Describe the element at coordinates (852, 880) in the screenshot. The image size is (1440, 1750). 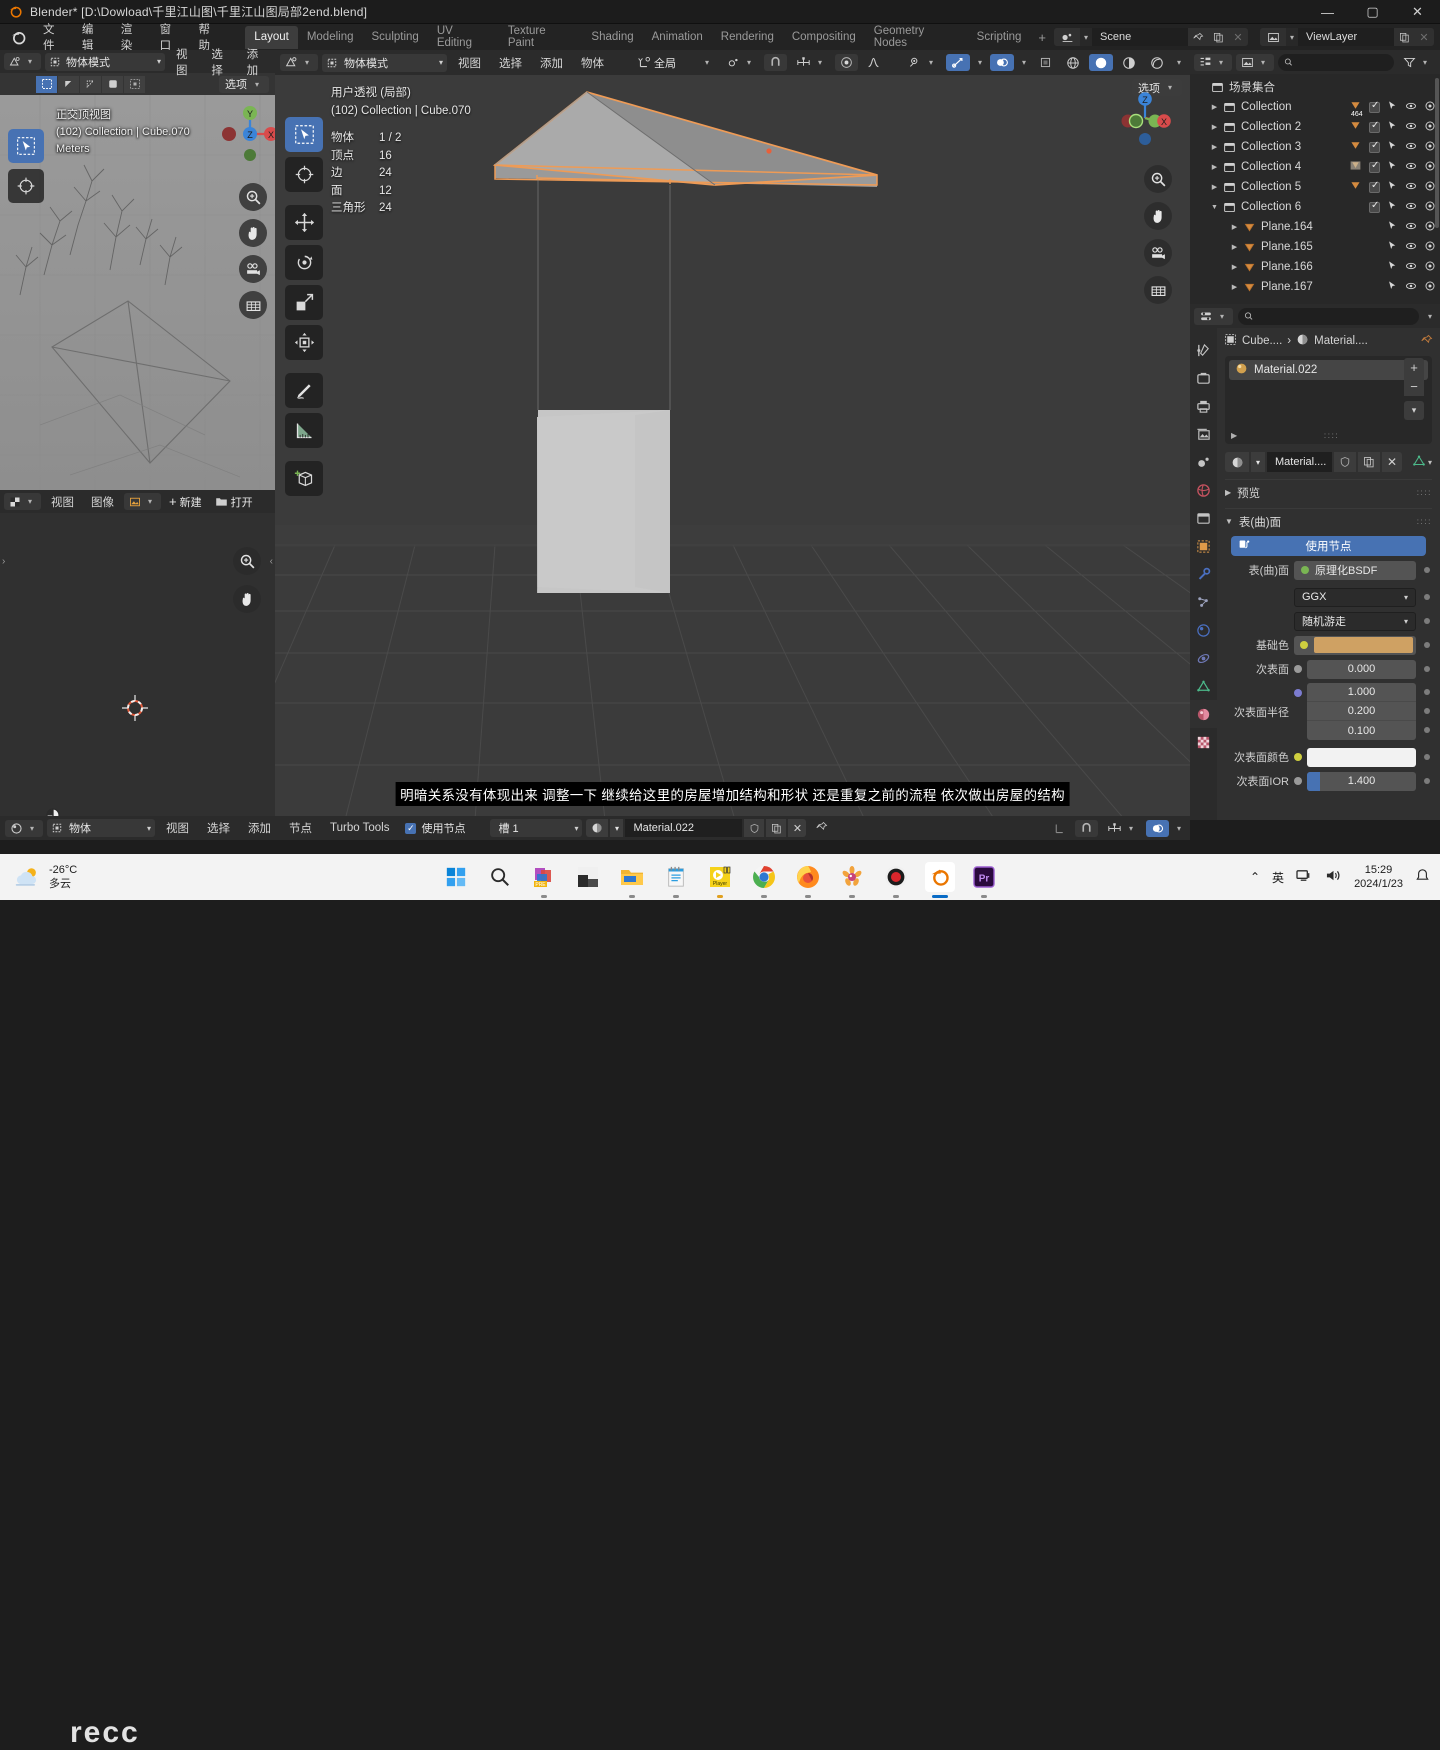
I see `flower-icon` at that location.